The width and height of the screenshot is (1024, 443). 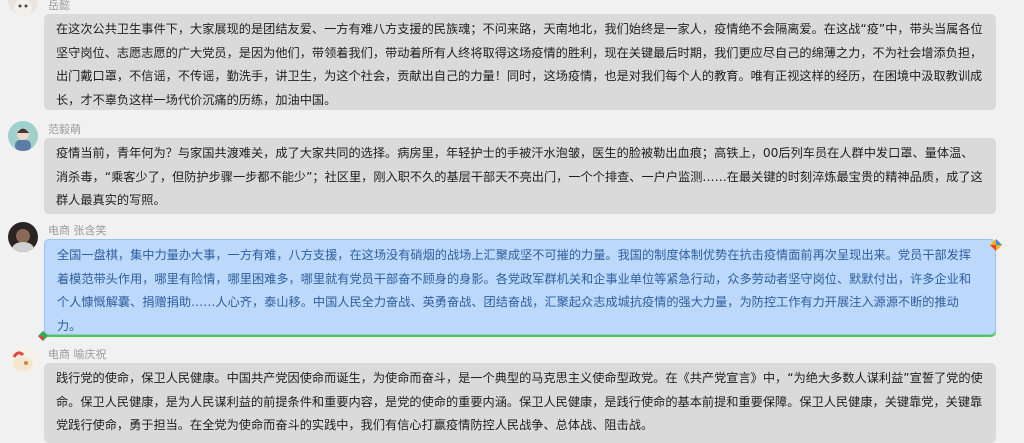 I want to click on sender-name: 范毅萌, so click(x=64, y=129).